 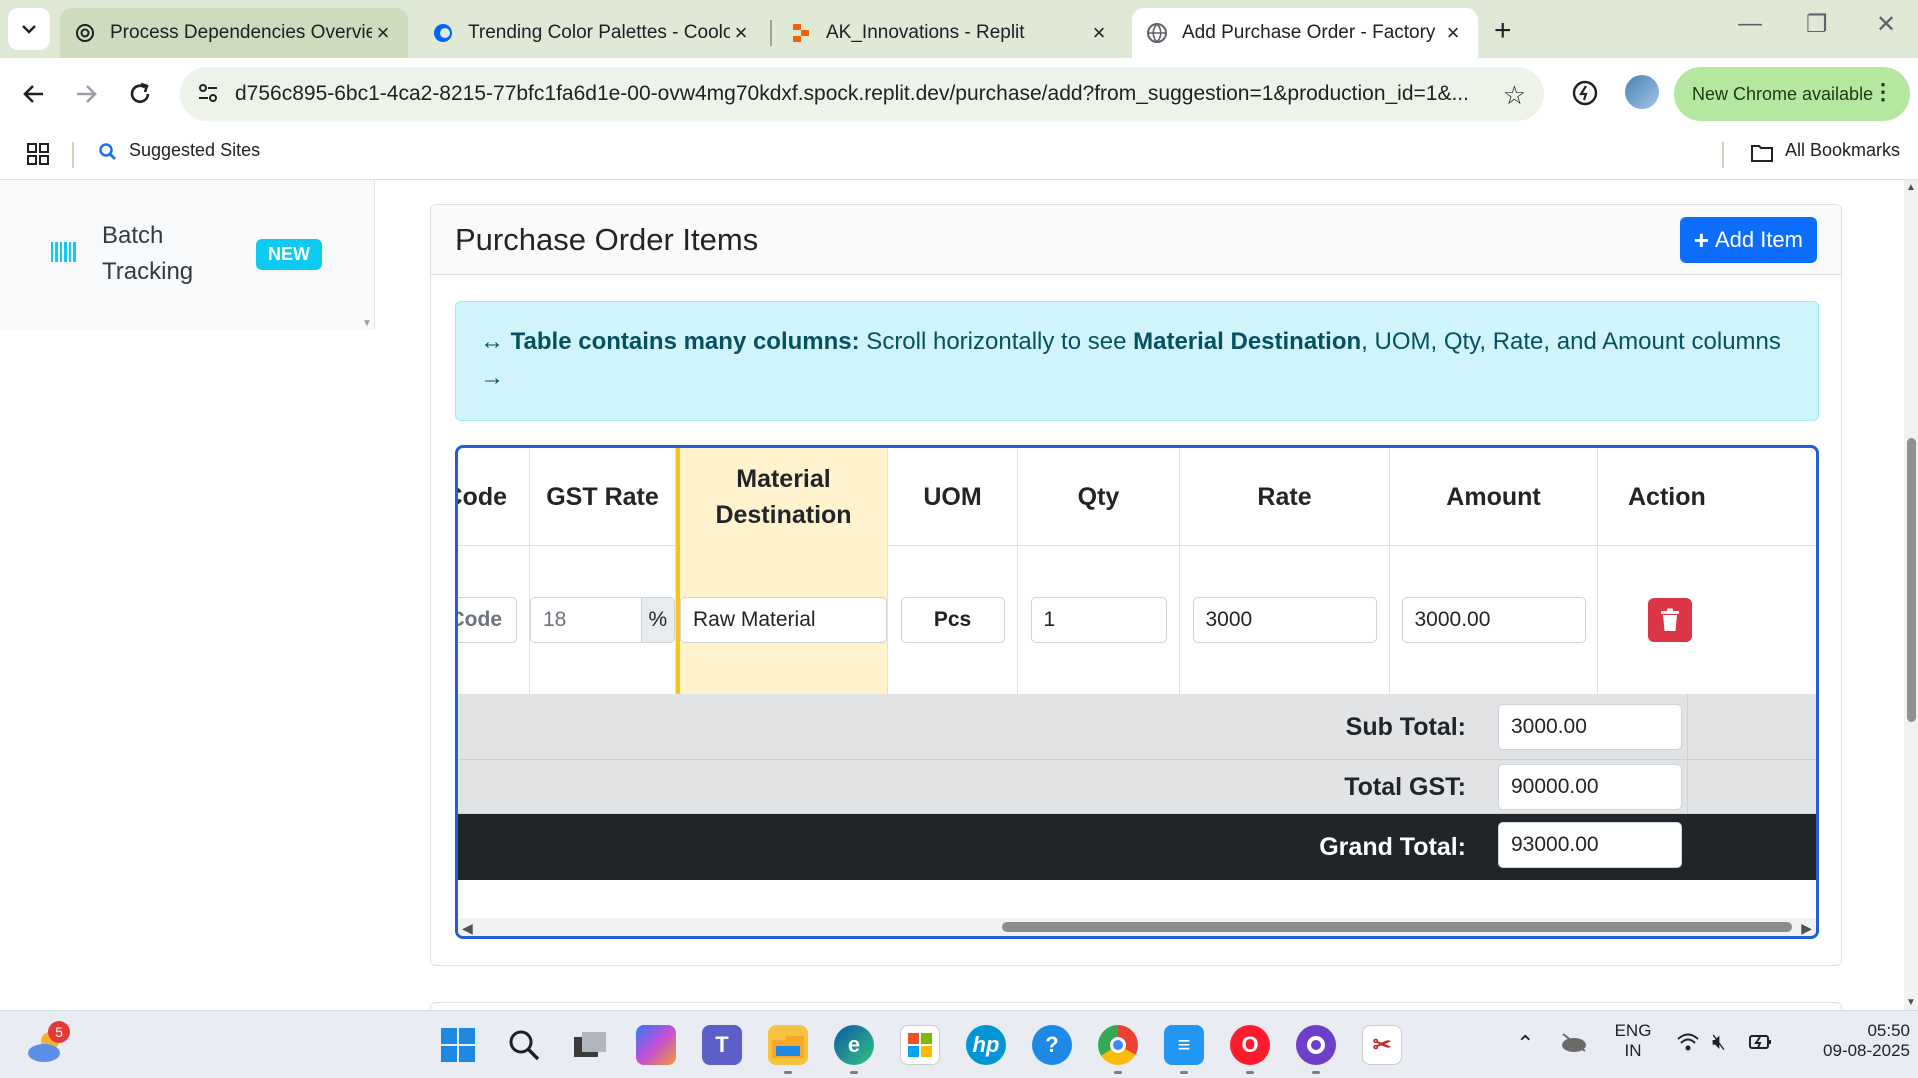 I want to click on vertical-scrollbar-thumb, so click(x=1911, y=580).